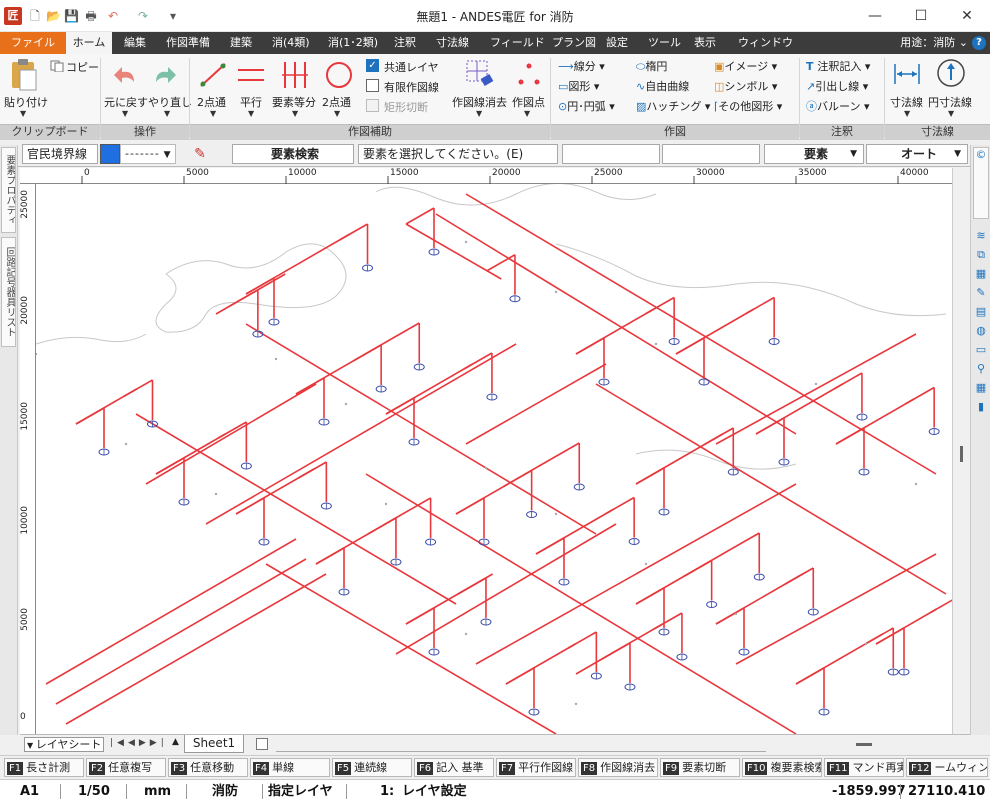  What do you see at coordinates (581, 66) in the screenshot?
I see `line-segment-button: ⟶線分 ▾` at bounding box center [581, 66].